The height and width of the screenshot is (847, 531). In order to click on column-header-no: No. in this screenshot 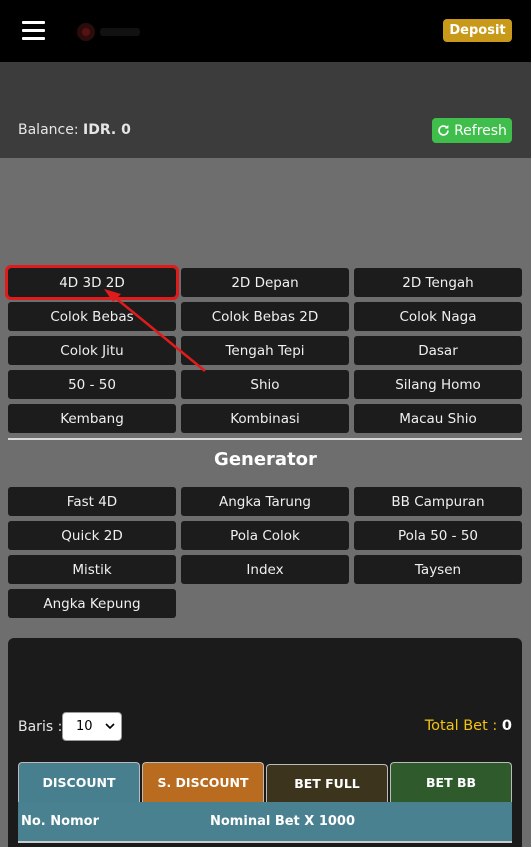, I will do `click(33, 821)`.